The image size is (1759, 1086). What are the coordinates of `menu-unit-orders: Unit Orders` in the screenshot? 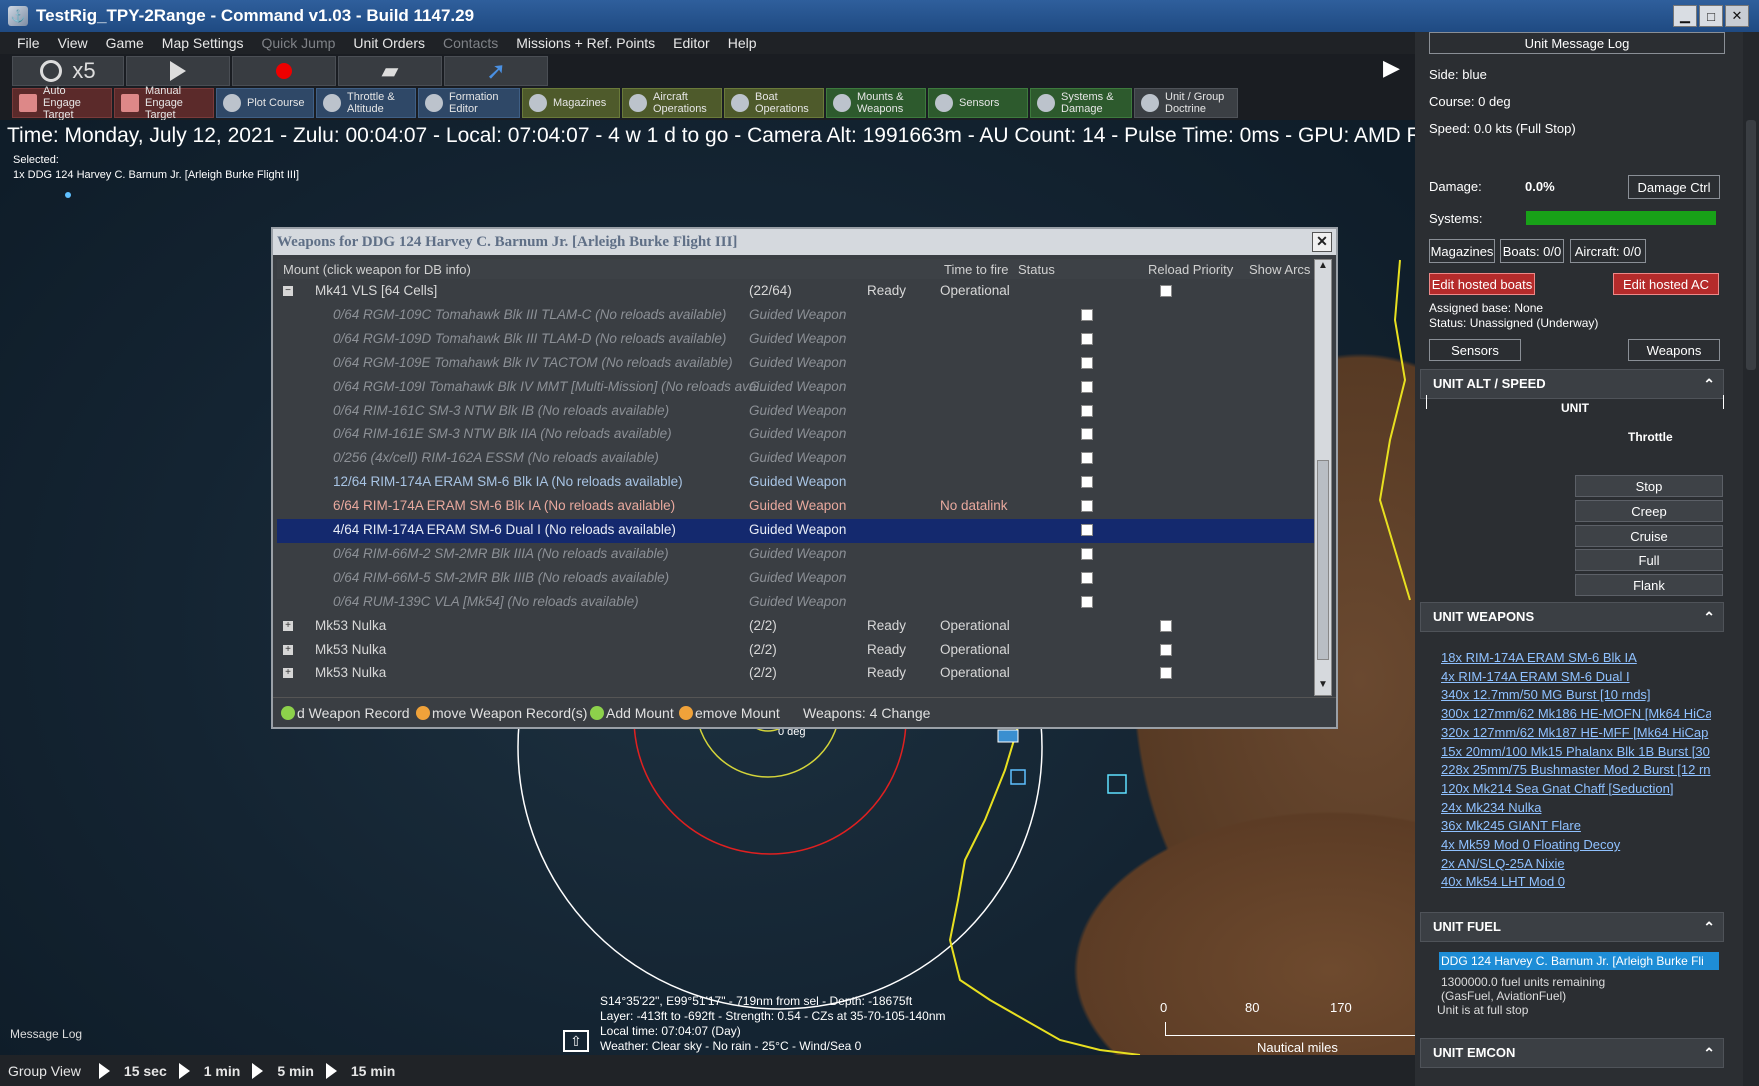 It's located at (389, 43).